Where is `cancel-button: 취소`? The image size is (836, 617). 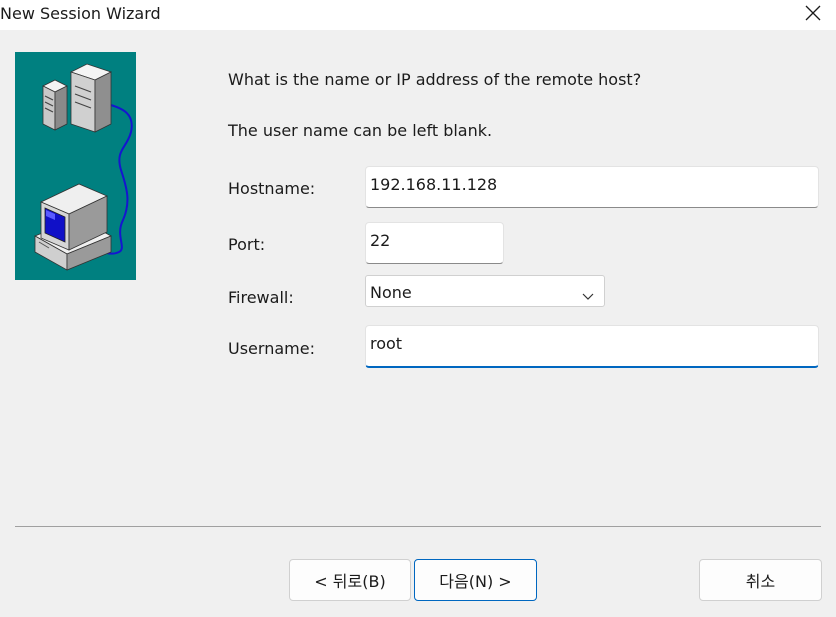 cancel-button: 취소 is located at coordinates (760, 580).